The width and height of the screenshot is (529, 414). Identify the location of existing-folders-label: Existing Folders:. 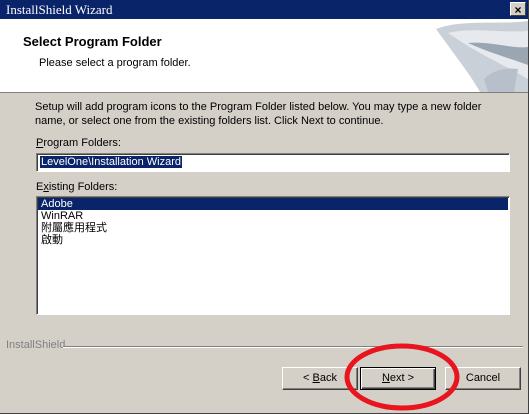
(76, 187).